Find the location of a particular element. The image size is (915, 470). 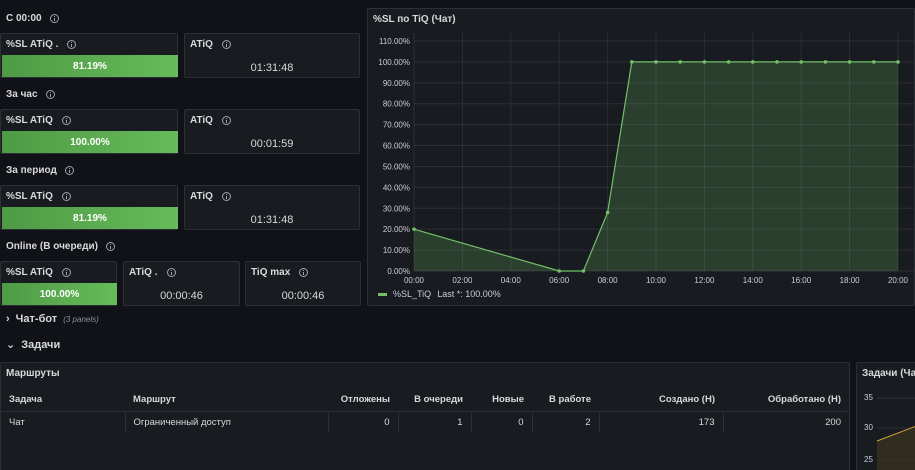

routes-title: Маршруты is located at coordinates (33, 373).